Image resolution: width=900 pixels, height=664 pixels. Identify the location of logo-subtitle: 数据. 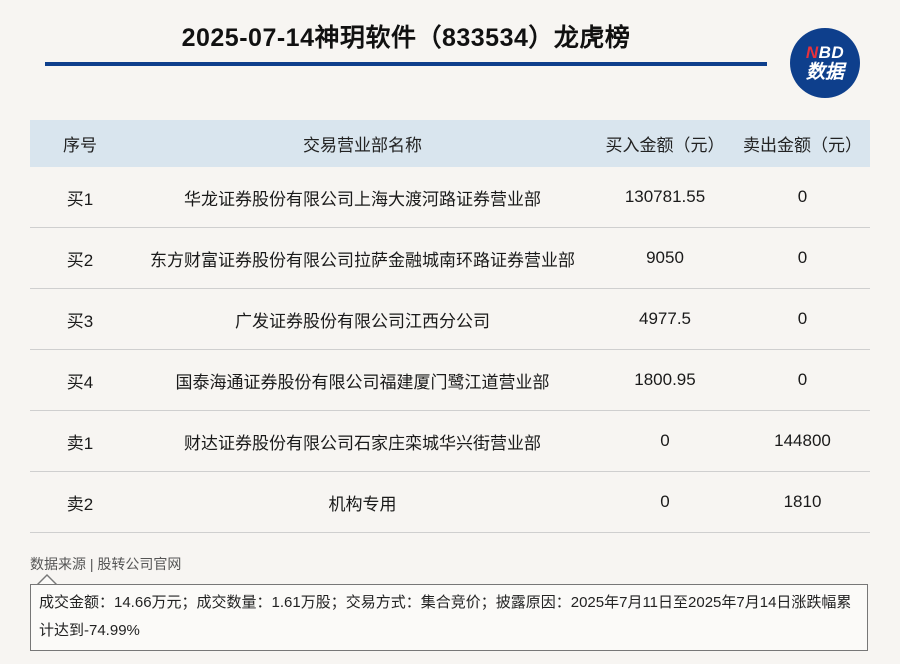
(824, 72).